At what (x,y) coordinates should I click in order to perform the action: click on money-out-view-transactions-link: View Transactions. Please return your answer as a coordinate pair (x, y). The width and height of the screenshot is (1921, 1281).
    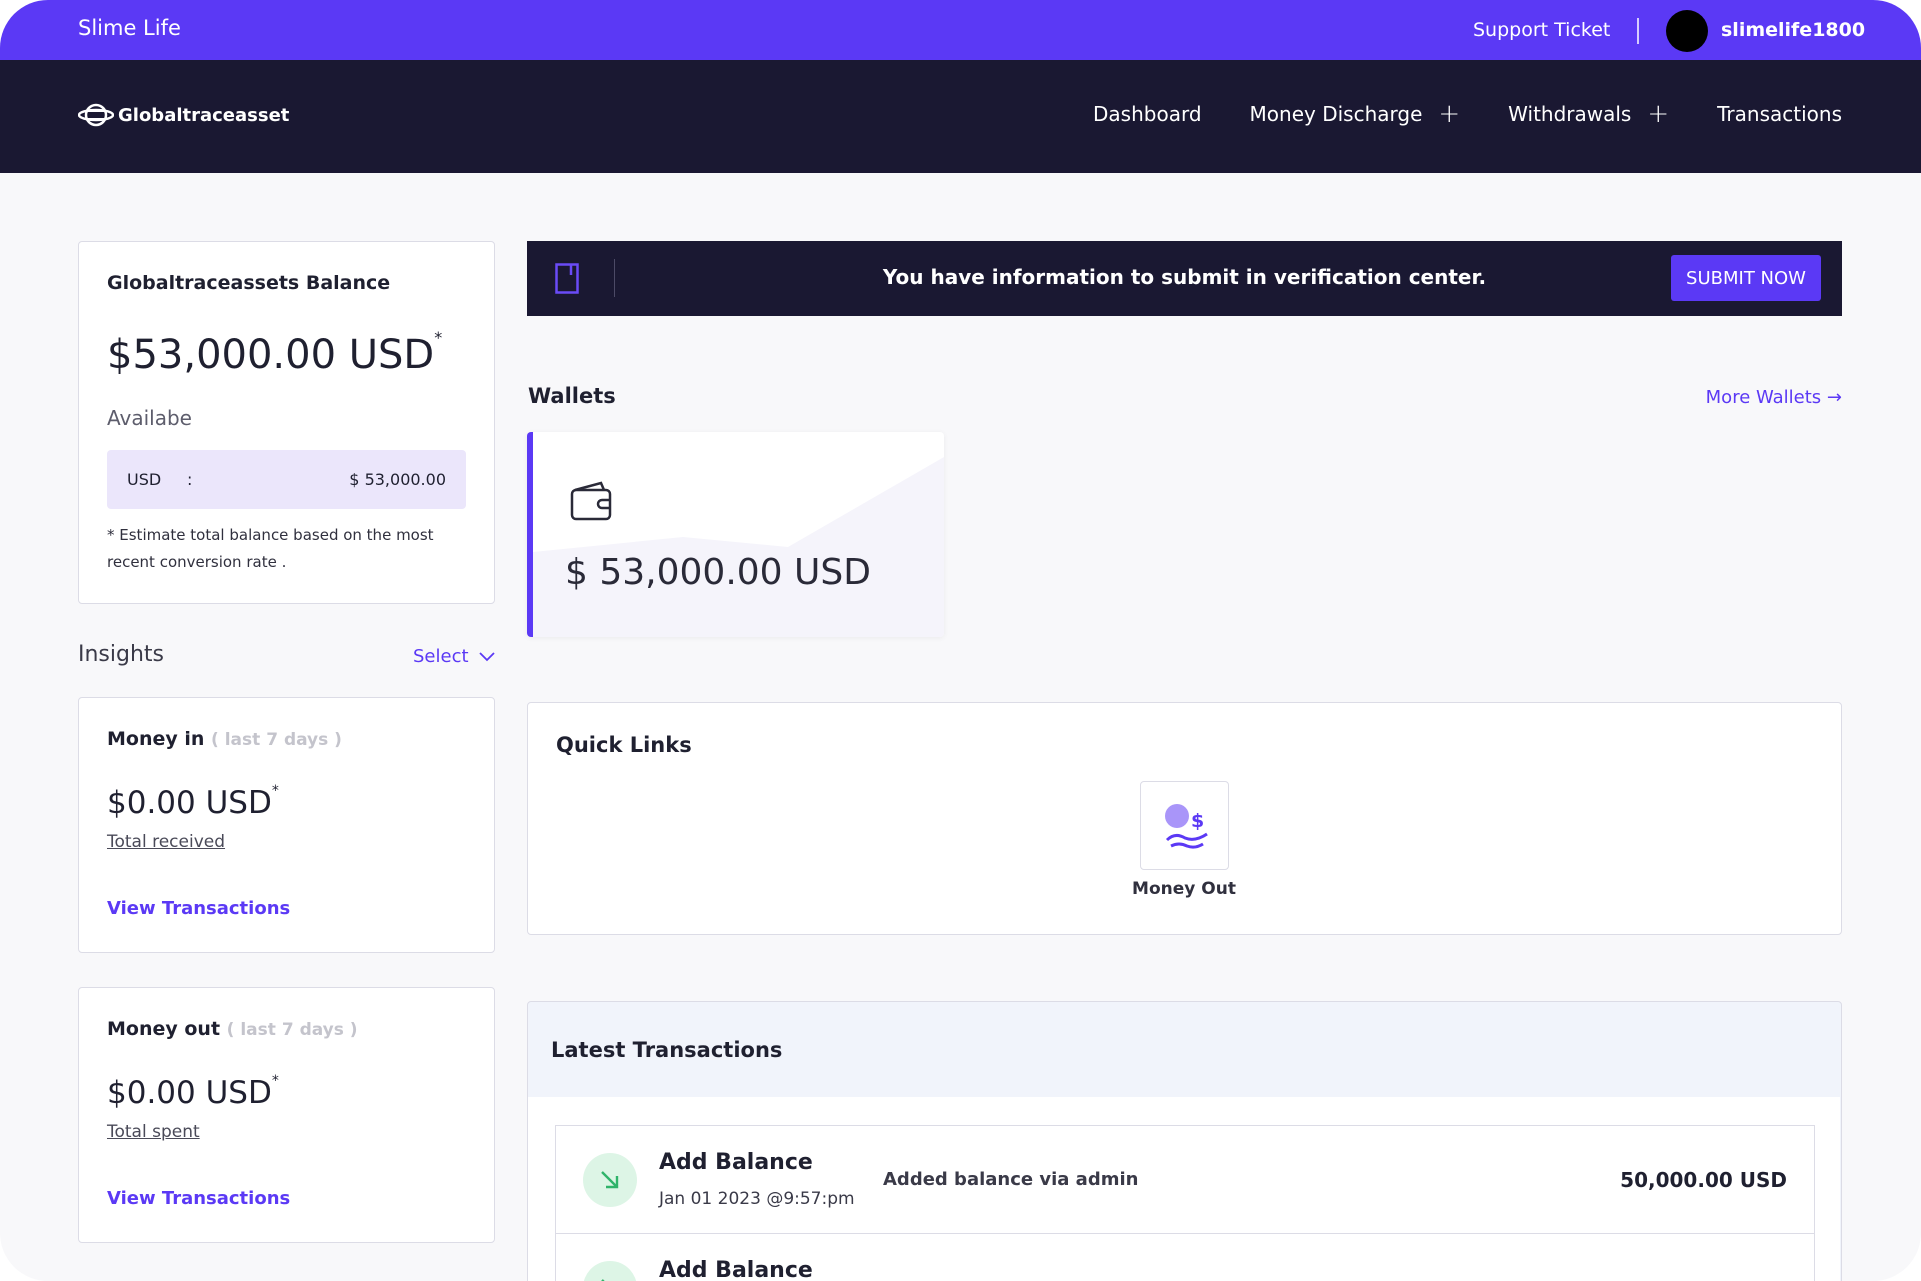
    Looking at the image, I should click on (198, 1198).